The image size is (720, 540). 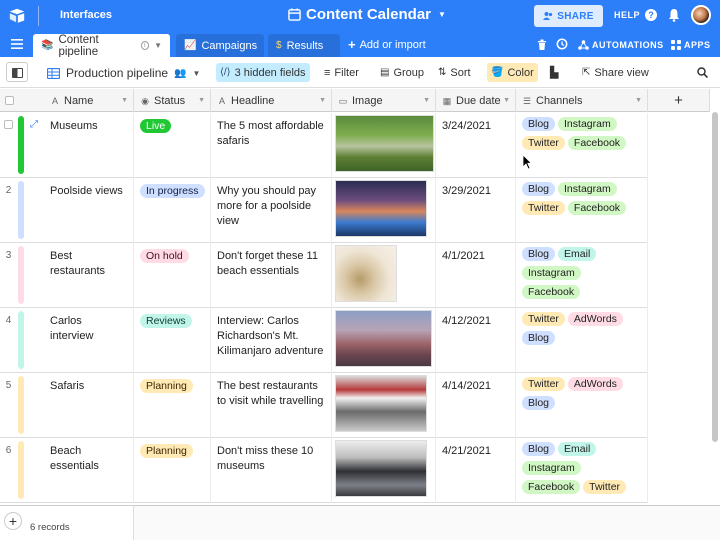 What do you see at coordinates (172, 340) in the screenshot?
I see `status-cell: Reviews` at bounding box center [172, 340].